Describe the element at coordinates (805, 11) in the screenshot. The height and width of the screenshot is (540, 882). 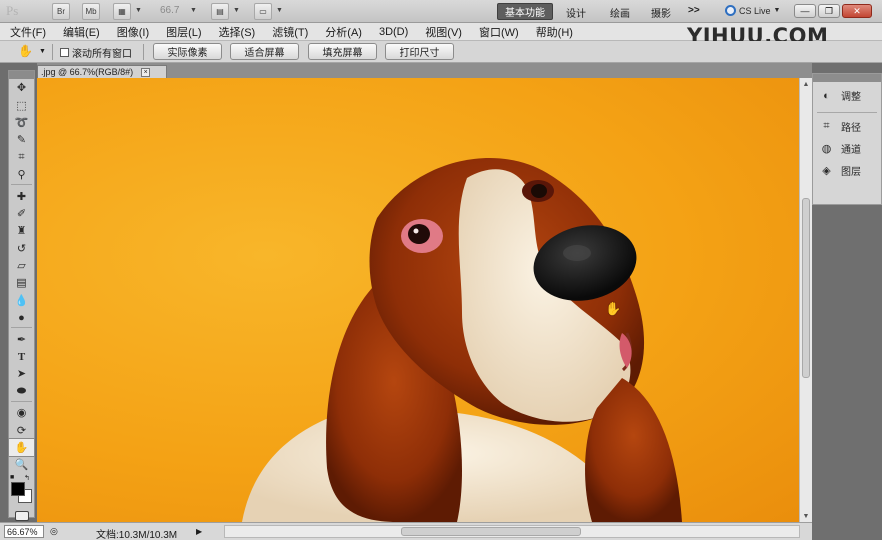
I see `minimize-button: —` at that location.